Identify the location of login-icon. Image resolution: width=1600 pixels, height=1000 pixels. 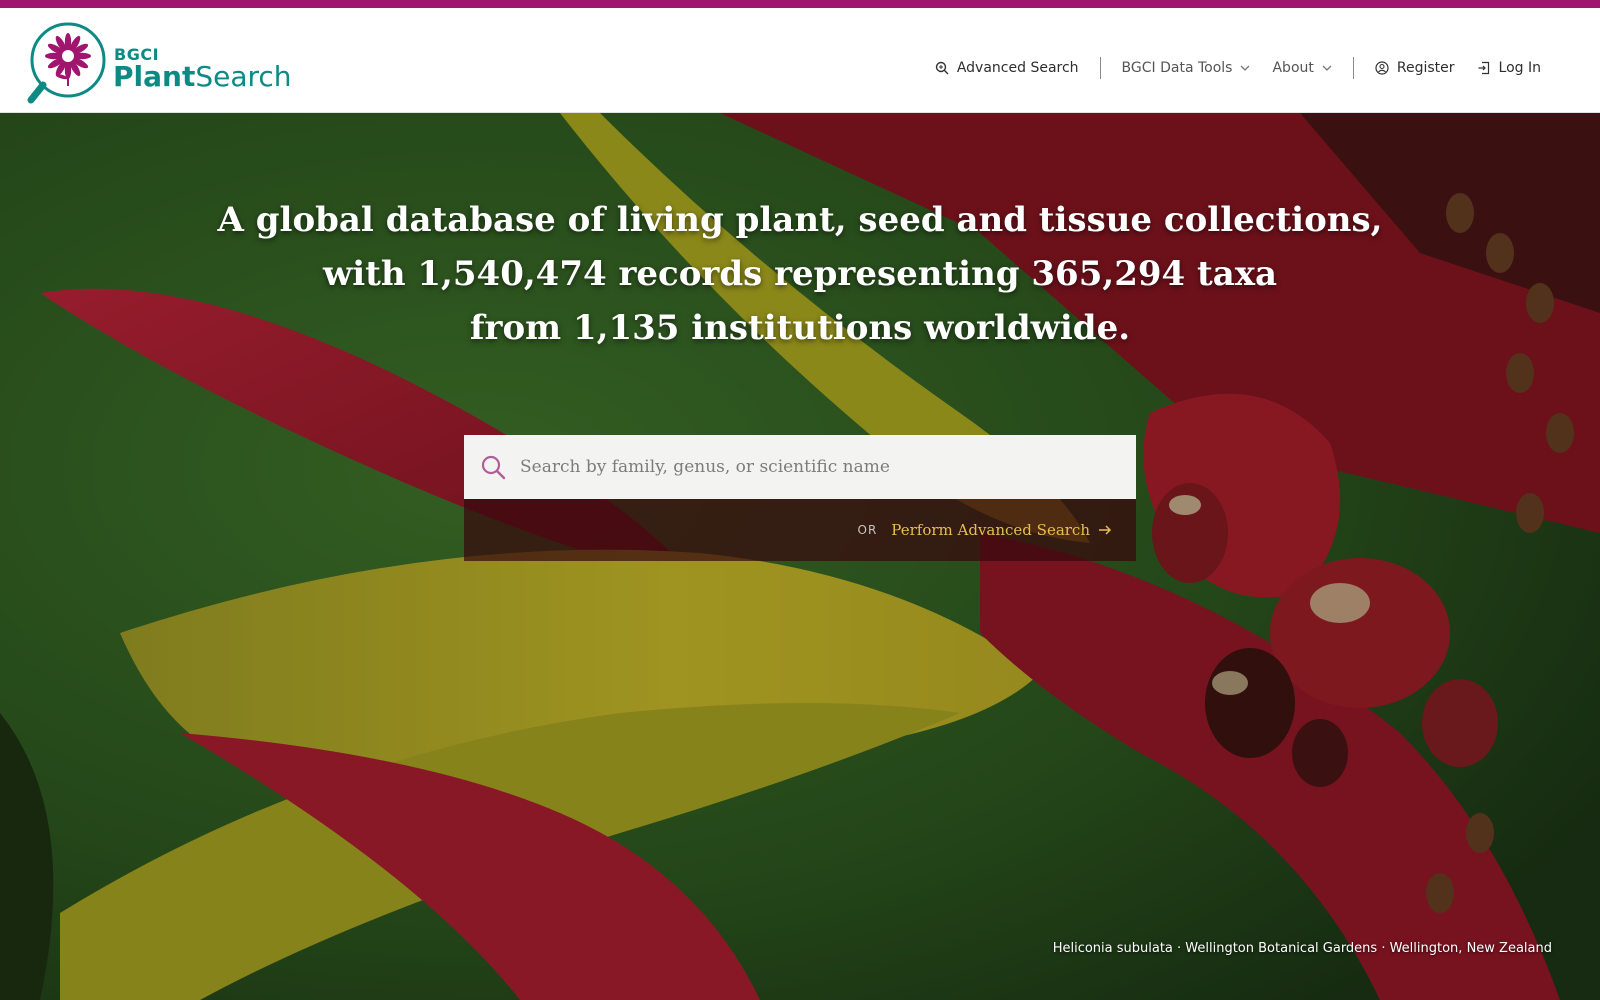
(1483, 68).